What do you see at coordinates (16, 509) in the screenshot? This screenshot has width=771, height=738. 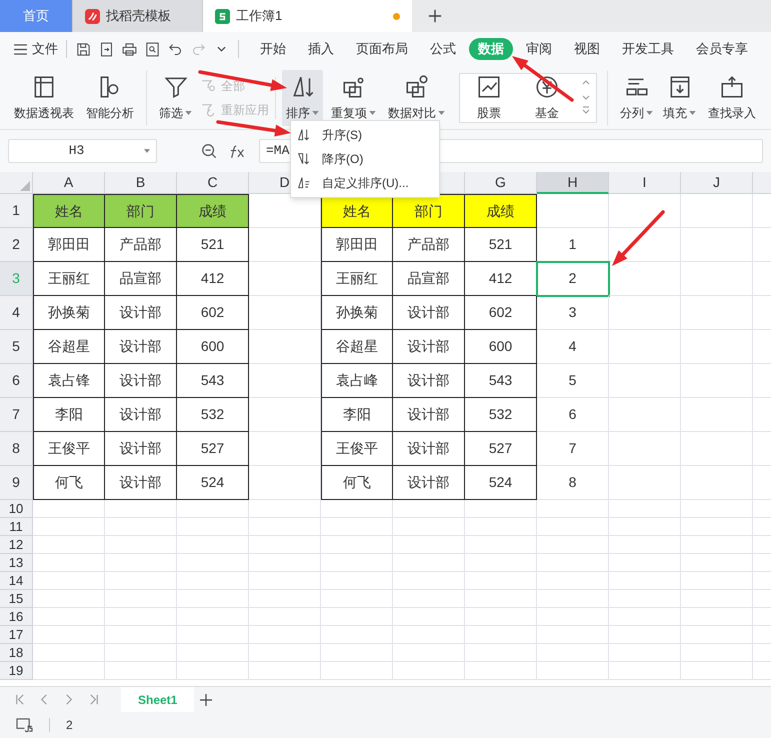 I see `row-header: 10` at bounding box center [16, 509].